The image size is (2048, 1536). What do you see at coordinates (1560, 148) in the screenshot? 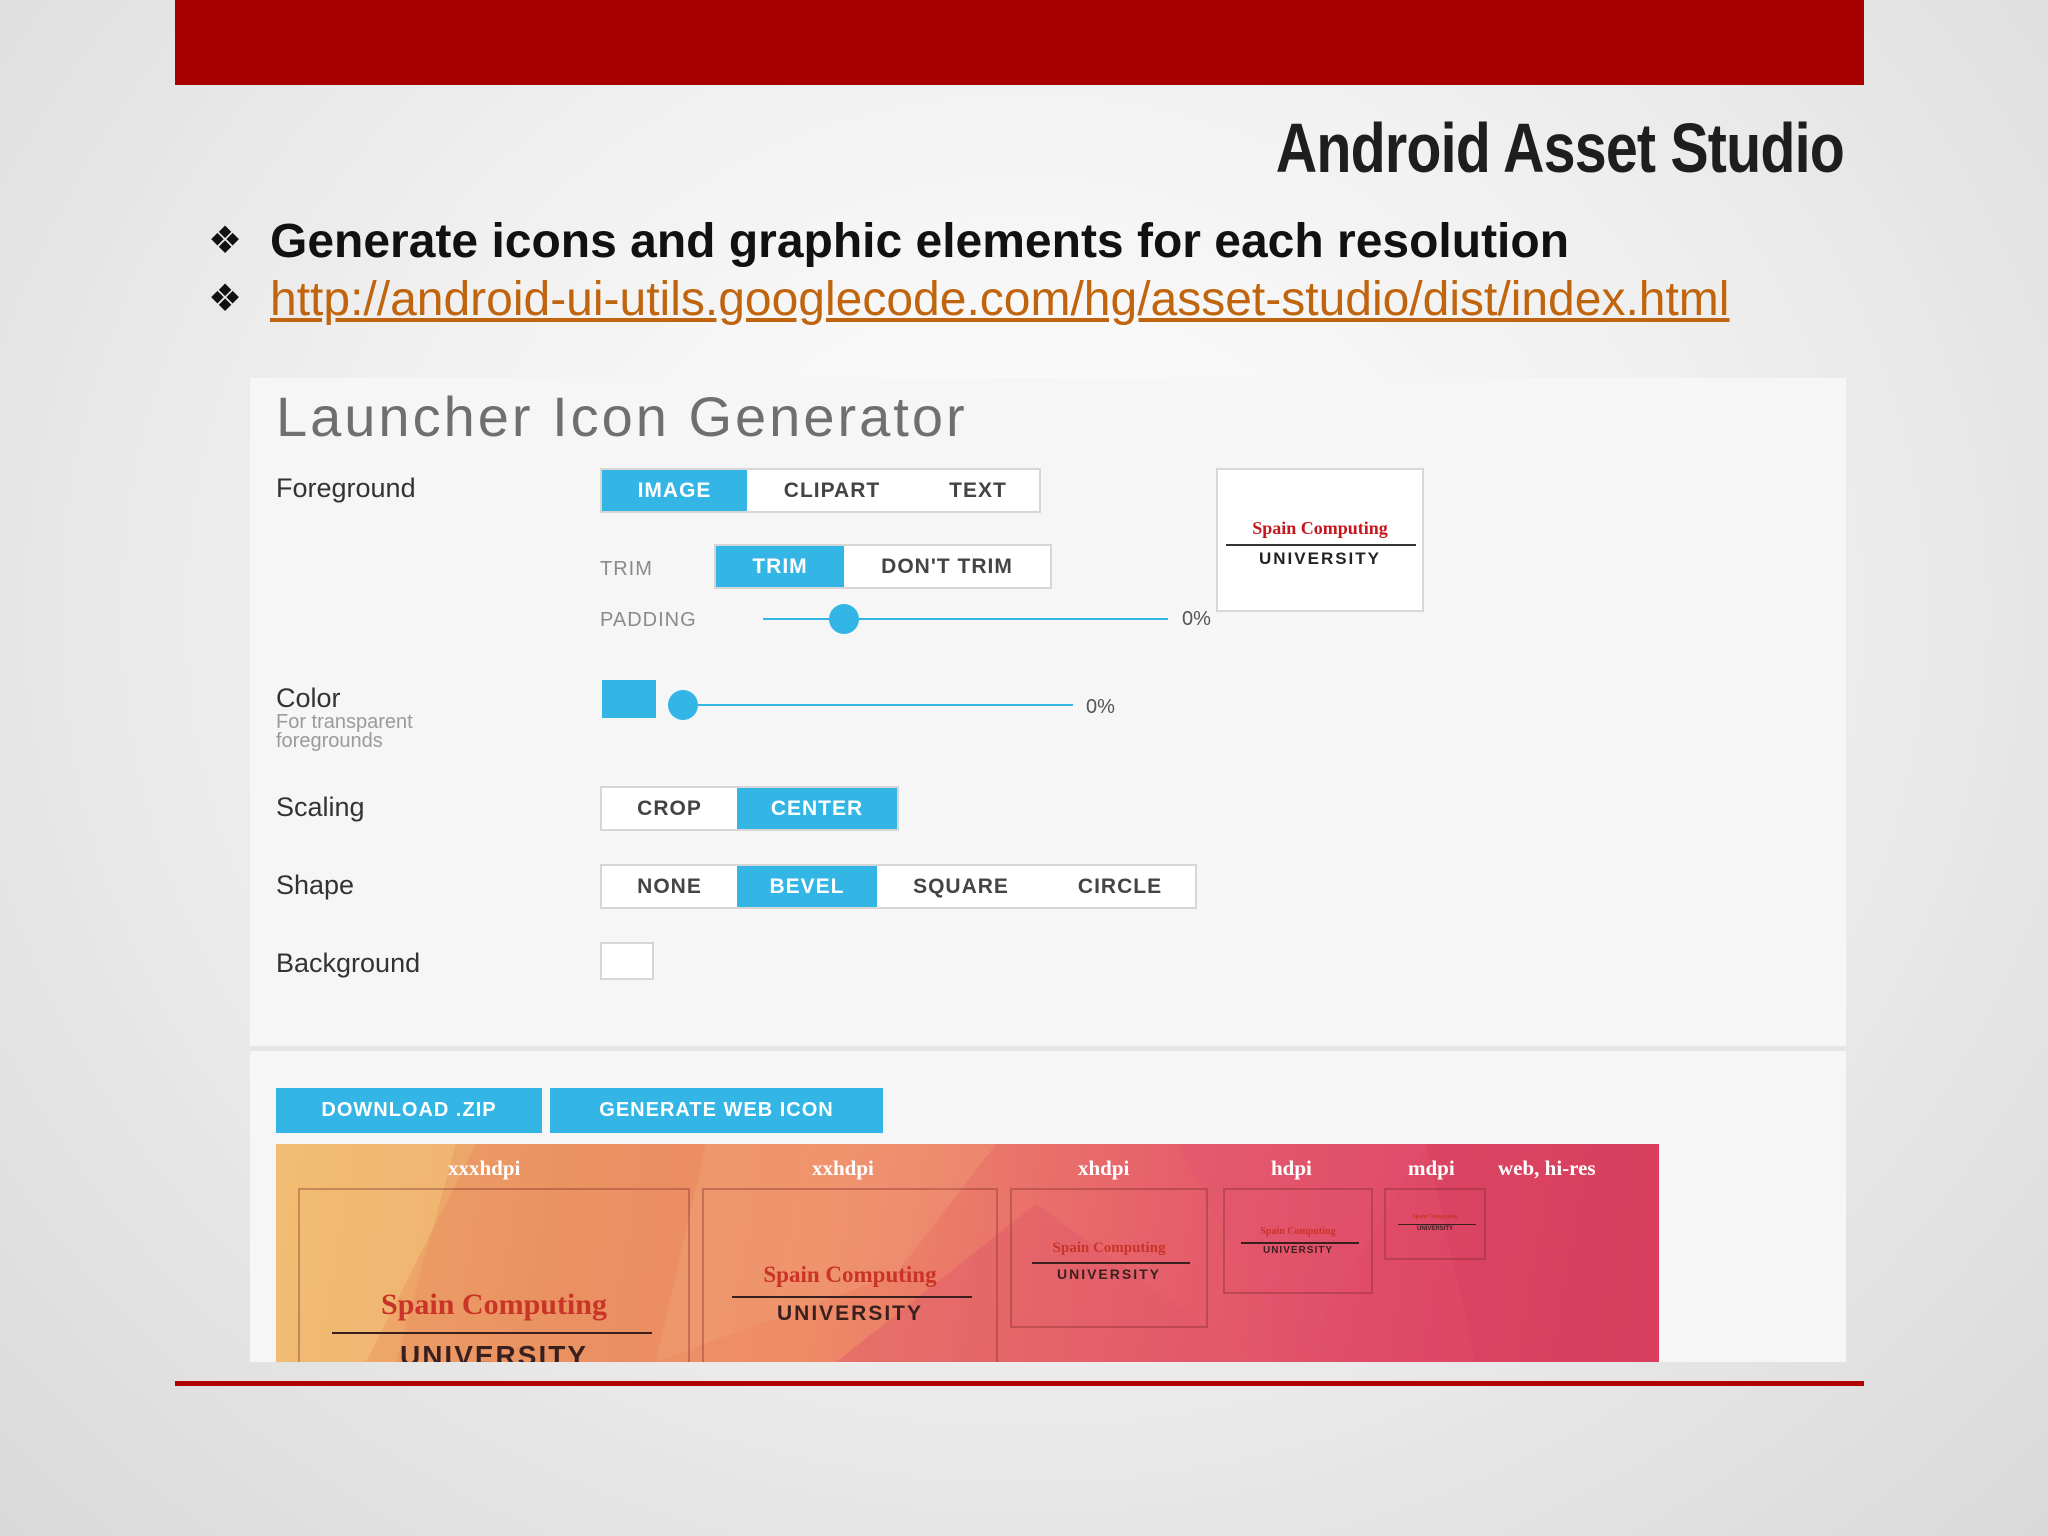
I see `slide-title: Android Asset Studio` at bounding box center [1560, 148].